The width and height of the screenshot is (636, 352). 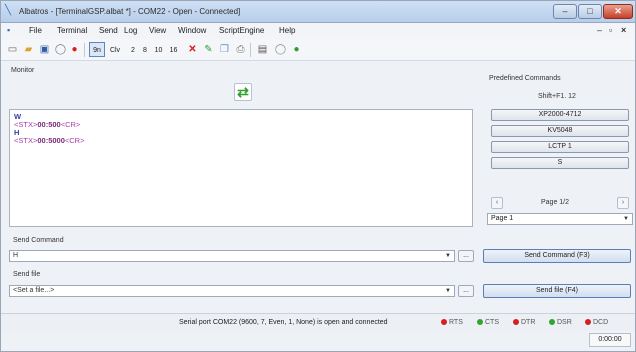 I want to click on predefined-command-button: LCTP 1, so click(x=560, y=147).